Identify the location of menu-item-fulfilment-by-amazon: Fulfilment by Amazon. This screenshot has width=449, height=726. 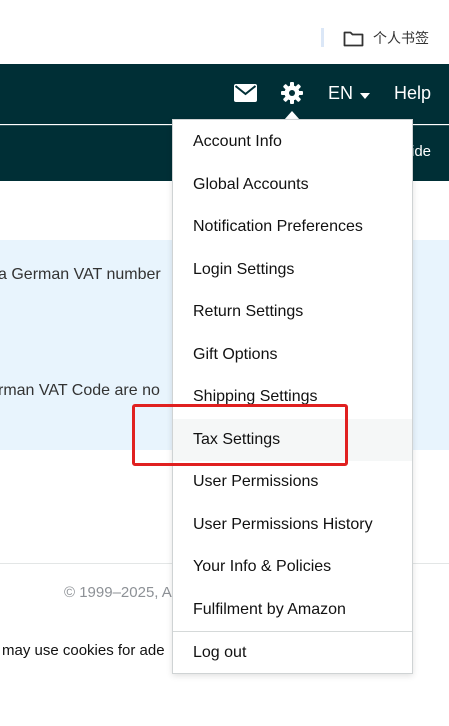
(292, 610).